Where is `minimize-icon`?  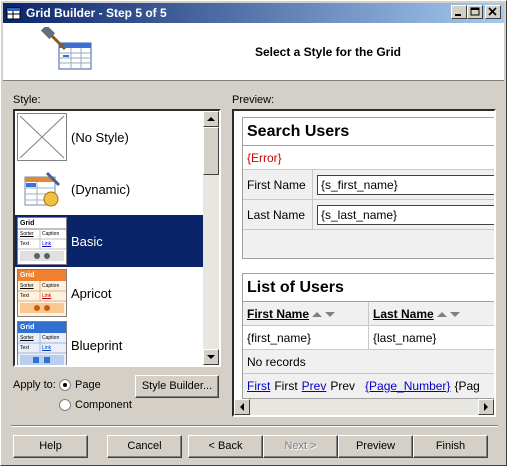
minimize-icon is located at coordinates (458, 15).